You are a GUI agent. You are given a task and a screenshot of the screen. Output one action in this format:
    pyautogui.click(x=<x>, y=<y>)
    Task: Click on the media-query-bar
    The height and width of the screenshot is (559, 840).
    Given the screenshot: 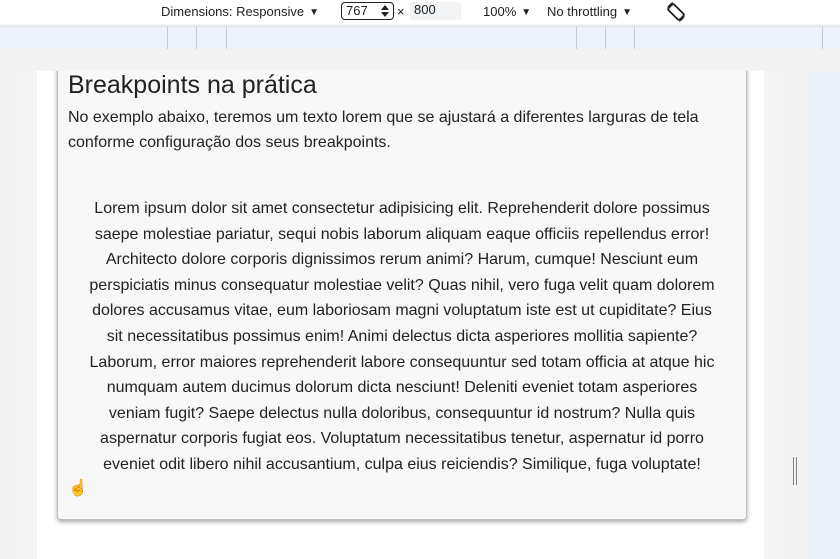 What is the action you would take?
    pyautogui.click(x=420, y=38)
    